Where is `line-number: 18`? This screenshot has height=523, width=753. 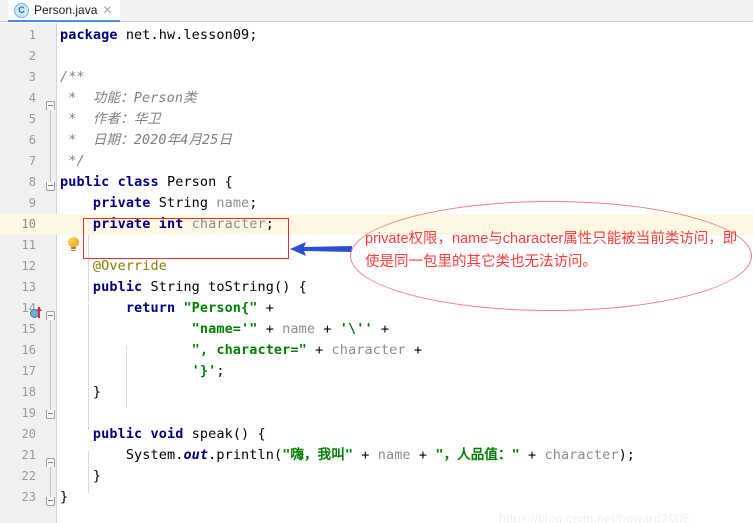
line-number: 18 is located at coordinates (18, 392).